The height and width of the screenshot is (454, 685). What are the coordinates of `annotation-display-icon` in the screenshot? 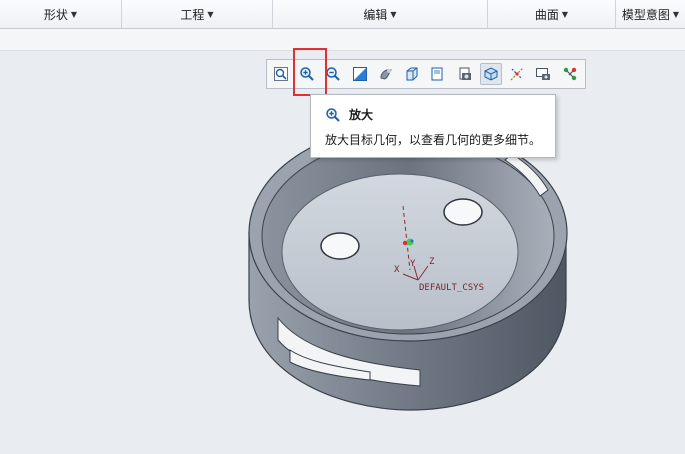 It's located at (543, 74).